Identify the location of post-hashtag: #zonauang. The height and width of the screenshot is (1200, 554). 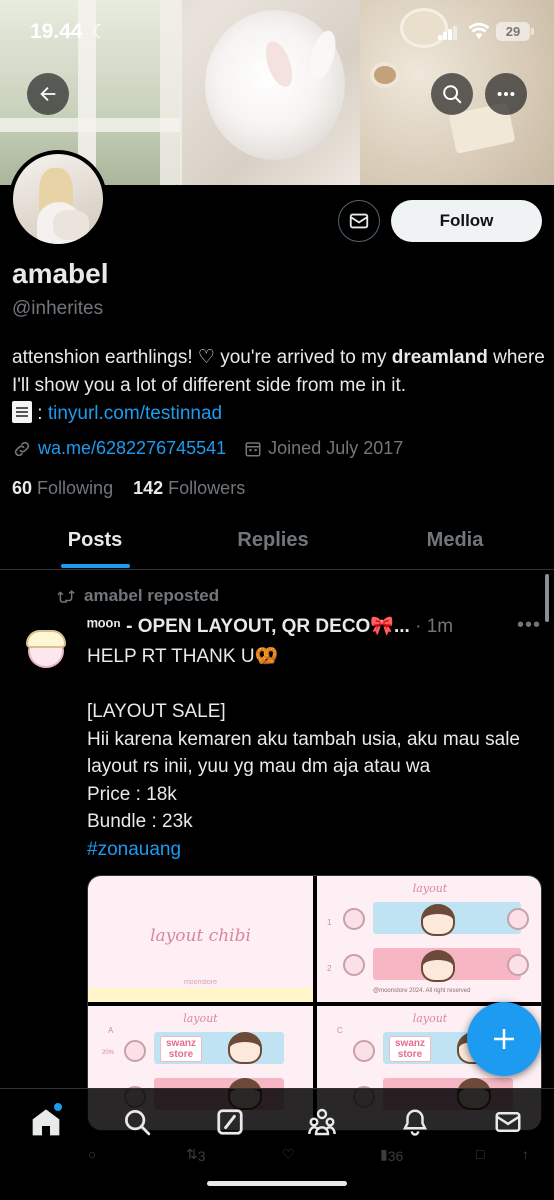
(312, 850).